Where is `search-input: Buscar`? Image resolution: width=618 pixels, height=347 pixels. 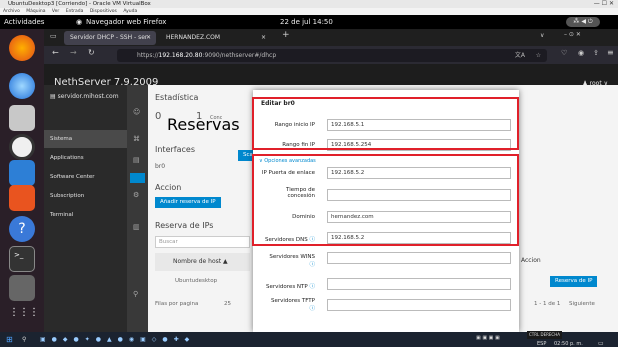 search-input: Buscar is located at coordinates (202, 242).